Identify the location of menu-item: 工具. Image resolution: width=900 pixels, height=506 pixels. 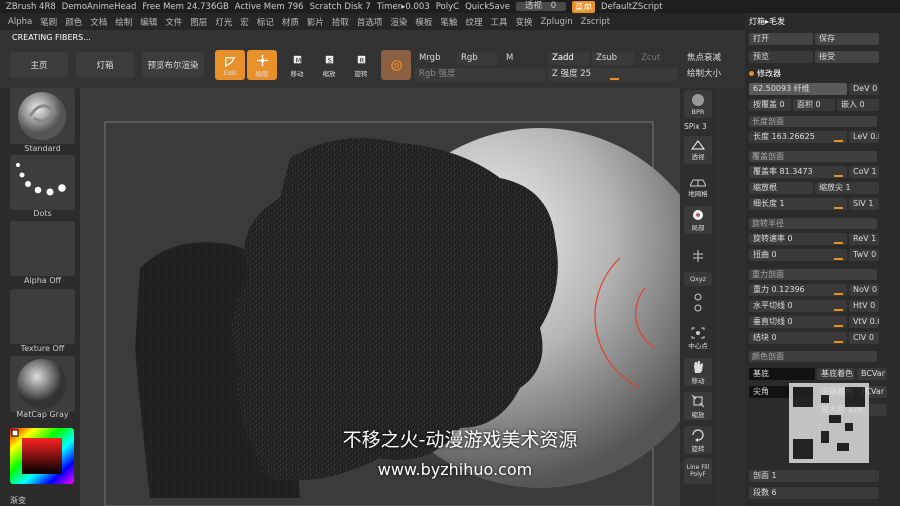
(498, 22).